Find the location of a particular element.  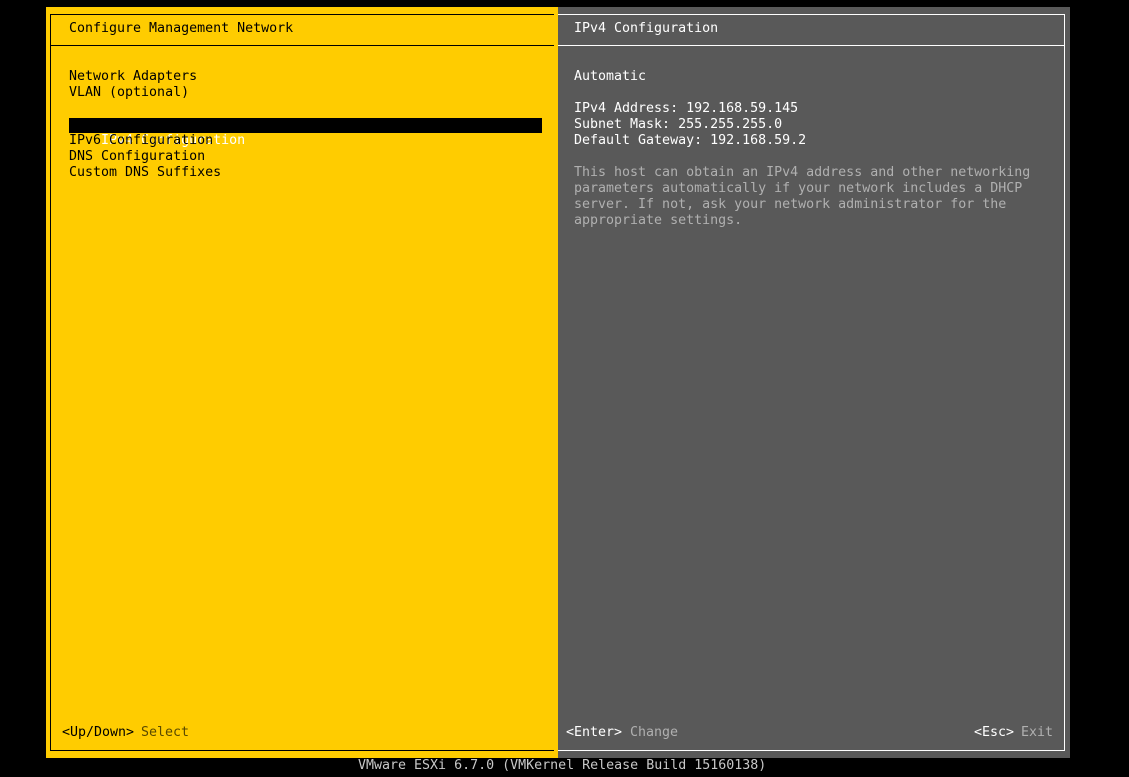

hint-enter-key: <Enter> is located at coordinates (594, 733).